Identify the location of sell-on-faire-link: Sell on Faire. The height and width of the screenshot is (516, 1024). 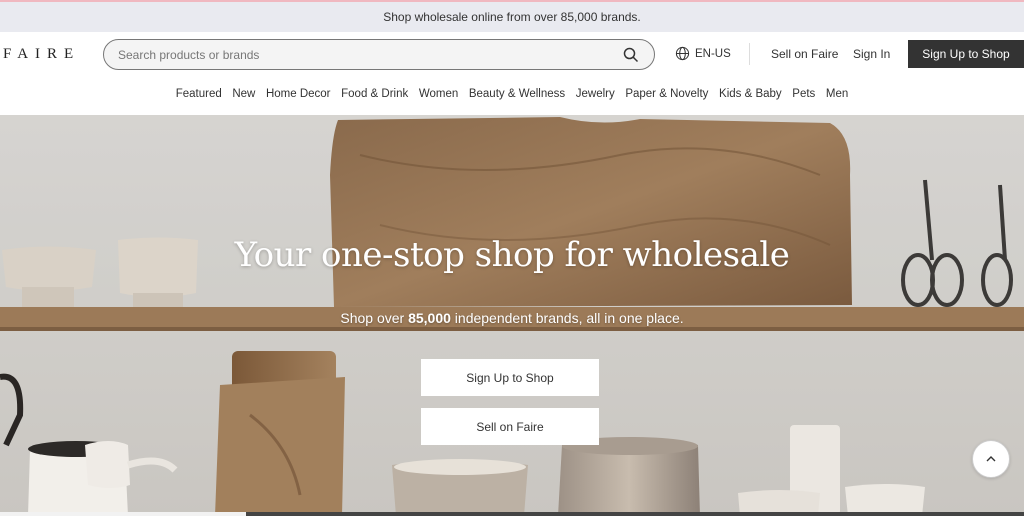
(804, 54).